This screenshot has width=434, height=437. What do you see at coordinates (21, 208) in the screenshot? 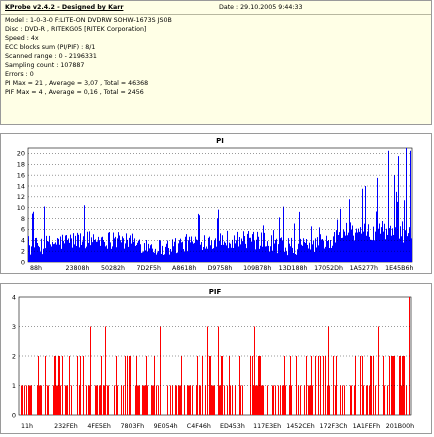
I see `y-tick-label: 10` at bounding box center [21, 208].